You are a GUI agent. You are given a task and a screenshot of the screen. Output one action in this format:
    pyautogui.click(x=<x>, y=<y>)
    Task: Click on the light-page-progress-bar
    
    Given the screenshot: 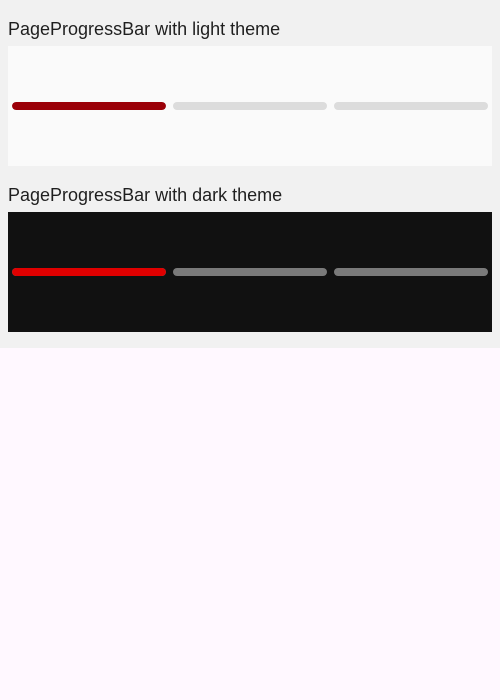 What is the action you would take?
    pyautogui.click(x=250, y=106)
    